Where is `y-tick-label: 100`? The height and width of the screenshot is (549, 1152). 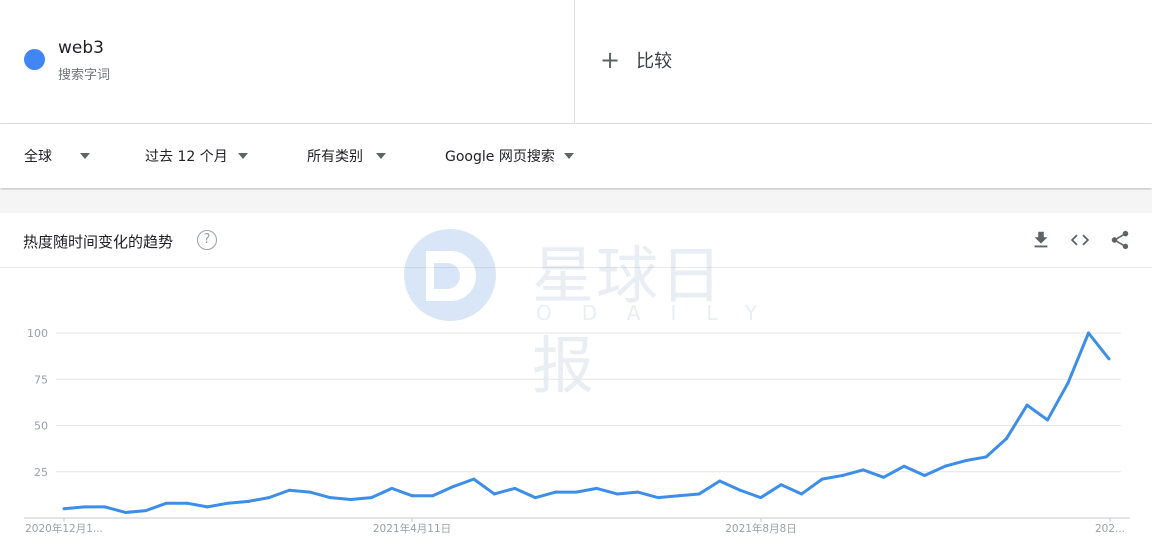 y-tick-label: 100 is located at coordinates (37, 333).